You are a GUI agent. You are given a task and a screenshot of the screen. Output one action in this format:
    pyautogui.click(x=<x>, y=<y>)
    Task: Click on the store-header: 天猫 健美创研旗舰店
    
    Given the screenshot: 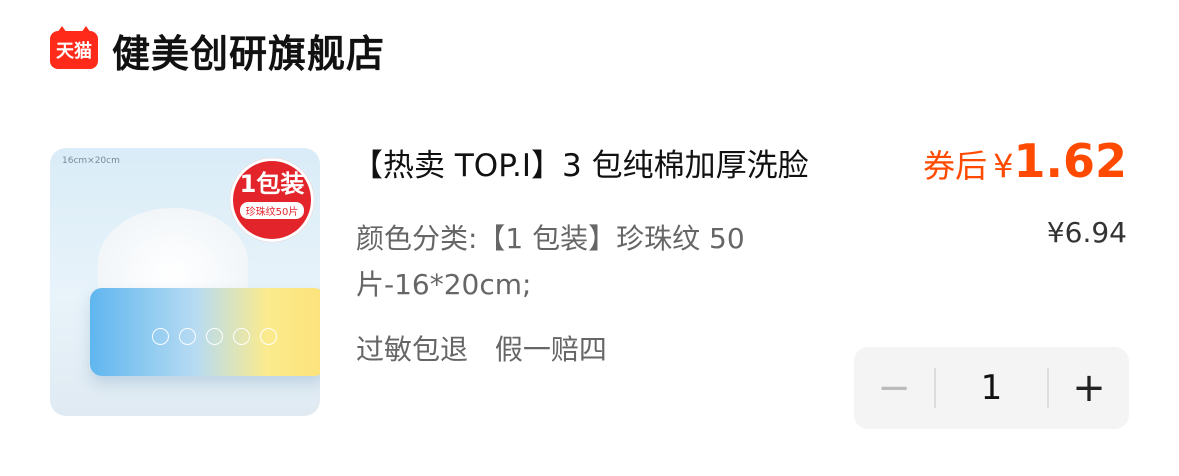 What is the action you would take?
    pyautogui.click(x=217, y=50)
    